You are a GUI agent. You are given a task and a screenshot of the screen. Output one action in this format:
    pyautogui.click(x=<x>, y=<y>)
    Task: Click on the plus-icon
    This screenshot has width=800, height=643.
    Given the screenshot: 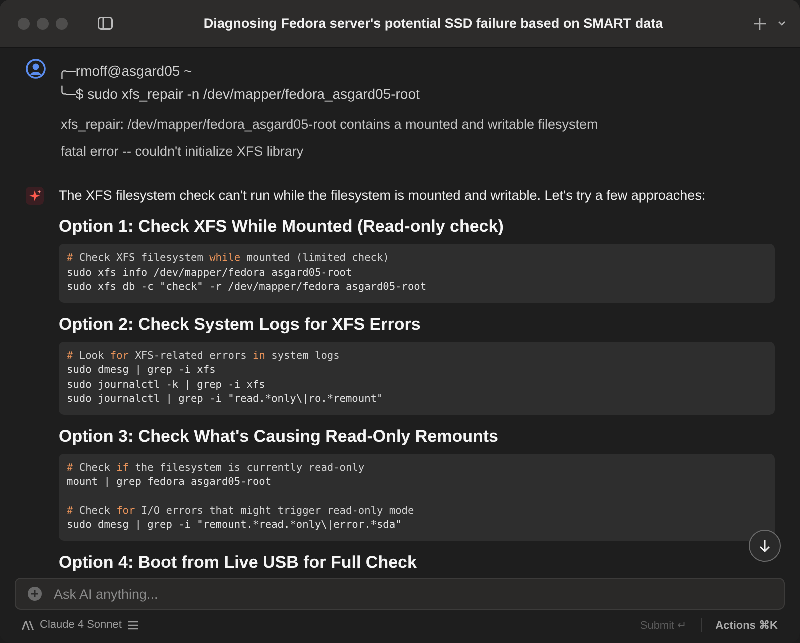 What is the action you would take?
    pyautogui.click(x=760, y=24)
    